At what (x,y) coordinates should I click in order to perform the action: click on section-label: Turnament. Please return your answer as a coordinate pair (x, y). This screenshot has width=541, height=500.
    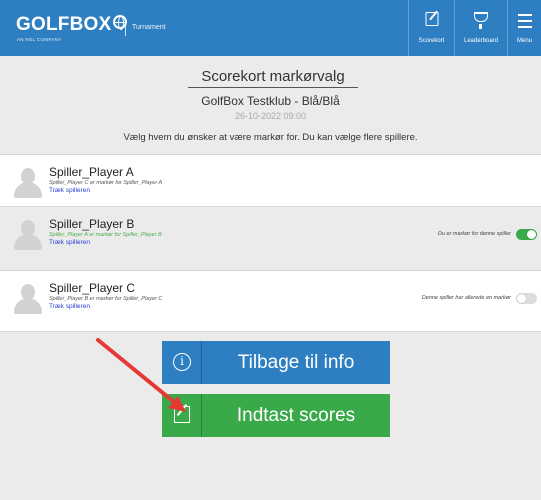
    Looking at the image, I should click on (149, 27).